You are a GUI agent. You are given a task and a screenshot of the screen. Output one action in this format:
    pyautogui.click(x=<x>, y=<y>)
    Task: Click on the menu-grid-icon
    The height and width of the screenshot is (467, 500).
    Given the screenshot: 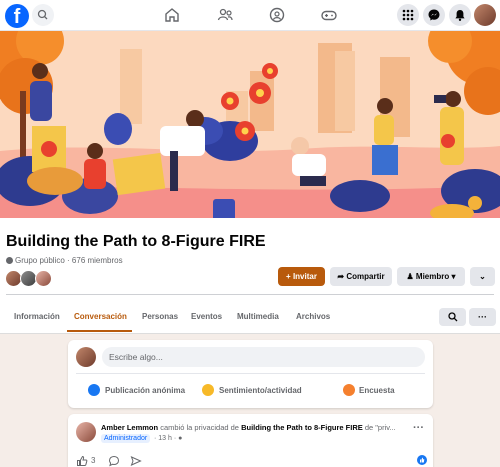 What is the action you would take?
    pyautogui.click(x=408, y=15)
    